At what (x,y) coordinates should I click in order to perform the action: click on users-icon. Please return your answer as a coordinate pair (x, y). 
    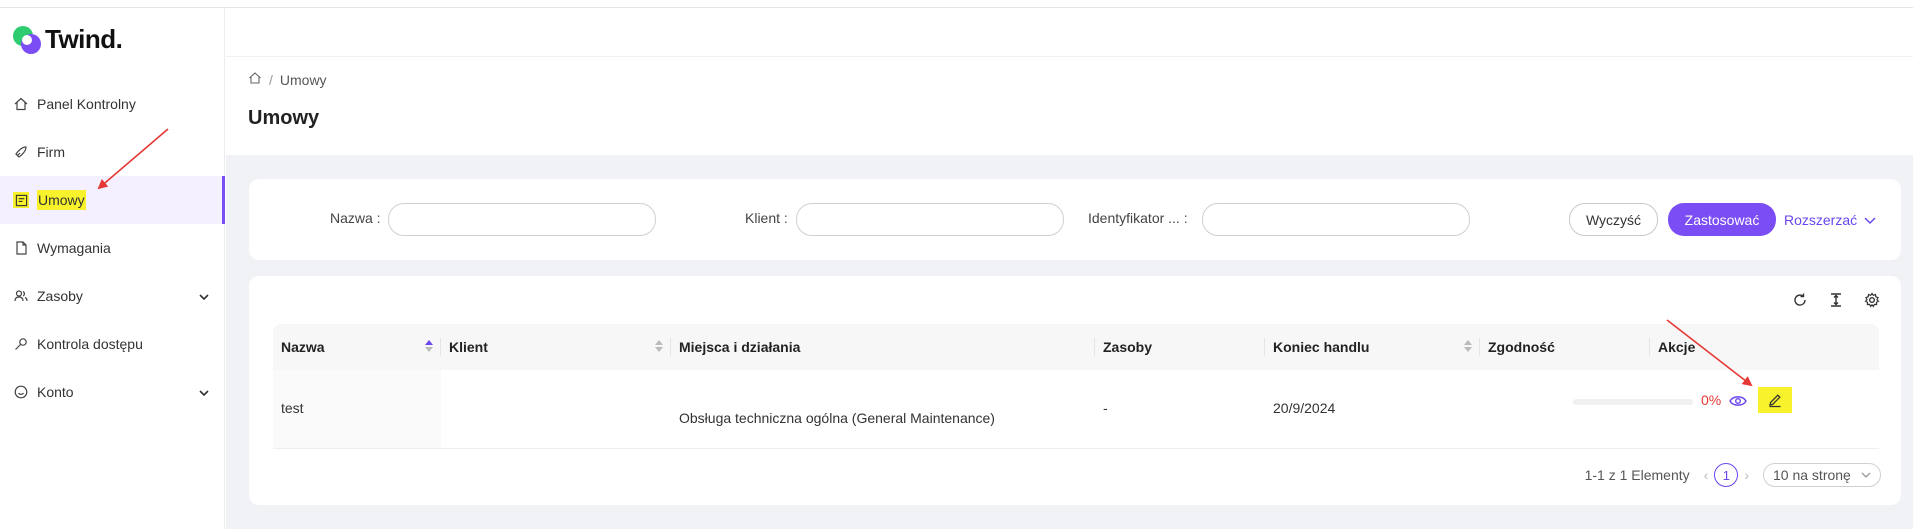
    Looking at the image, I should click on (21, 296).